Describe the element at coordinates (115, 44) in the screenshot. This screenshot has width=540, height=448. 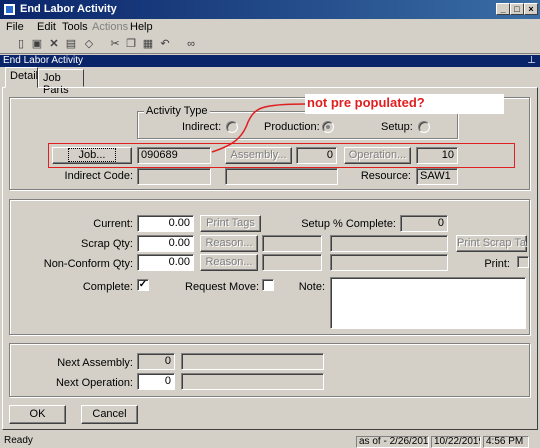
I see `cut-icon: ✂` at that location.